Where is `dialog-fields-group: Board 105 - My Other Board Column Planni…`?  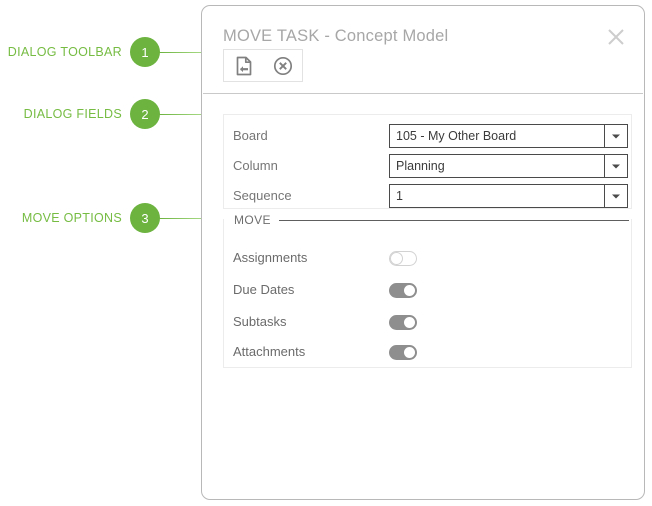 dialog-fields-group: Board 105 - My Other Board Column Planni… is located at coordinates (427, 161).